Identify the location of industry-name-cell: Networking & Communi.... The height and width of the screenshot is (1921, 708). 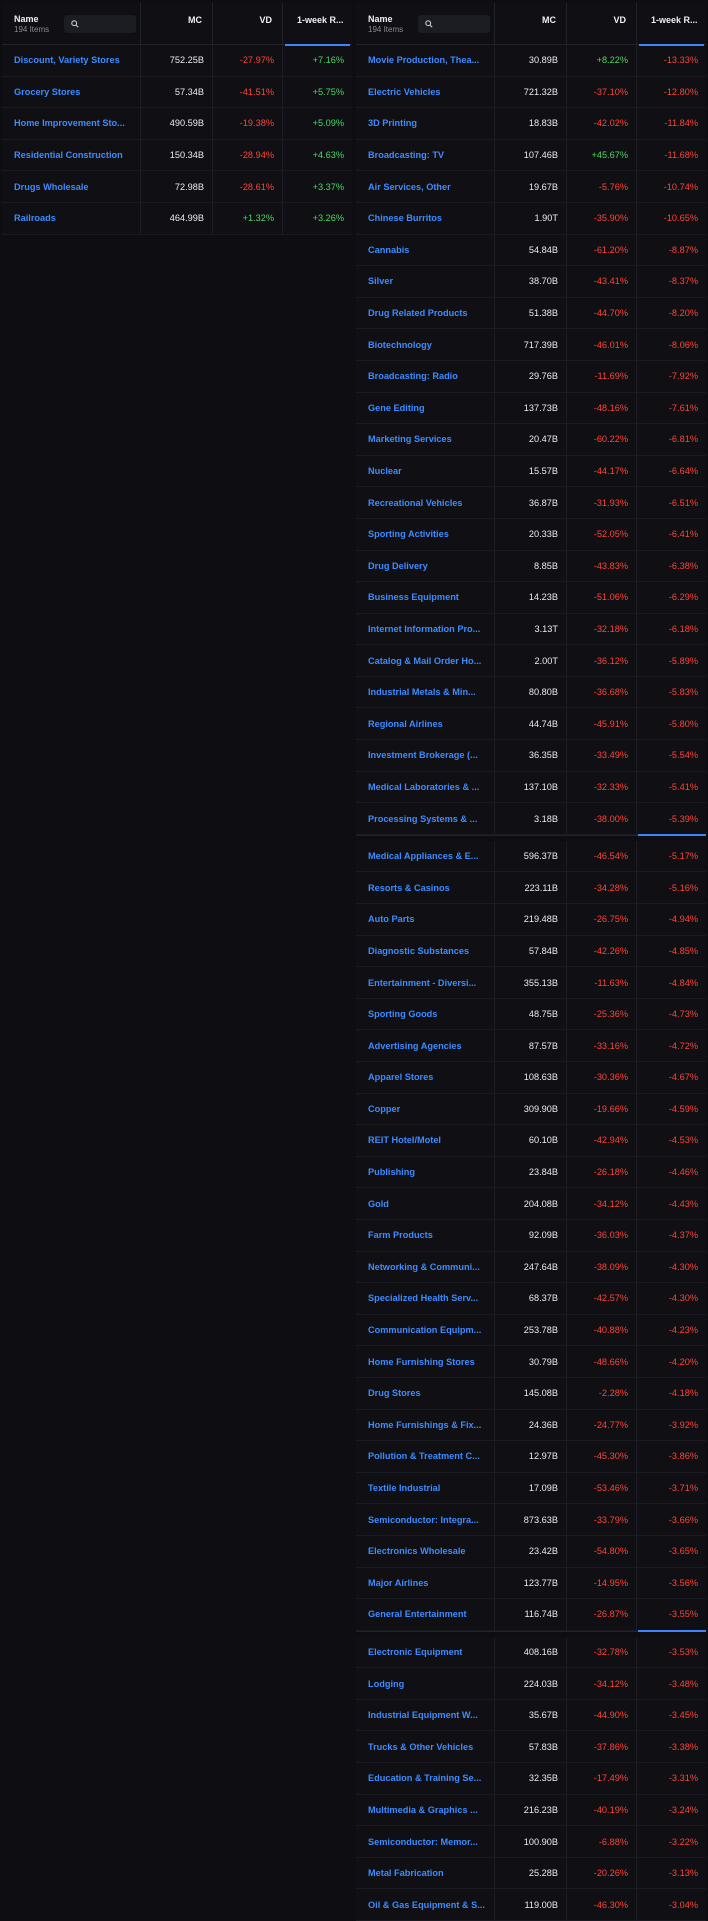
(425, 1267).